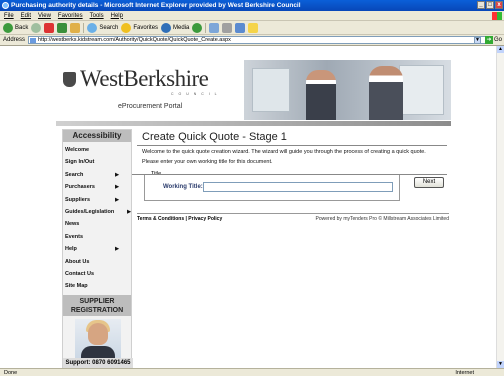 This screenshot has height=377, width=504. I want to click on sidebar-item-welcome: Welcome, so click(97, 150).